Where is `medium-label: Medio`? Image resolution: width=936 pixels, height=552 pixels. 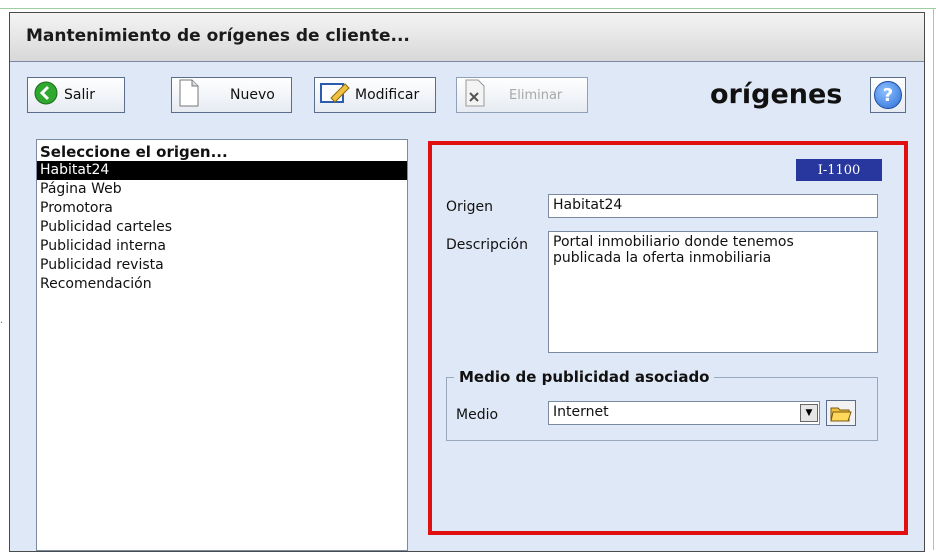
medium-label: Medio is located at coordinates (477, 415).